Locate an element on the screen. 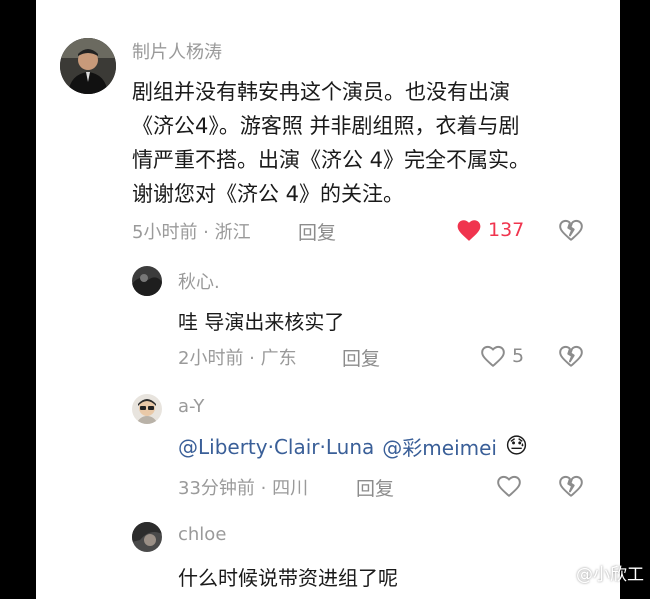 This screenshot has height=599, width=650. like-button: 137 is located at coordinates (490, 230).